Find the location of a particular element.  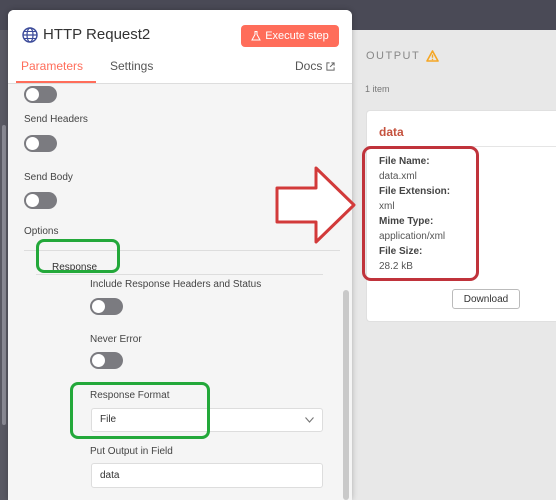

external-link-icon is located at coordinates (330, 66).